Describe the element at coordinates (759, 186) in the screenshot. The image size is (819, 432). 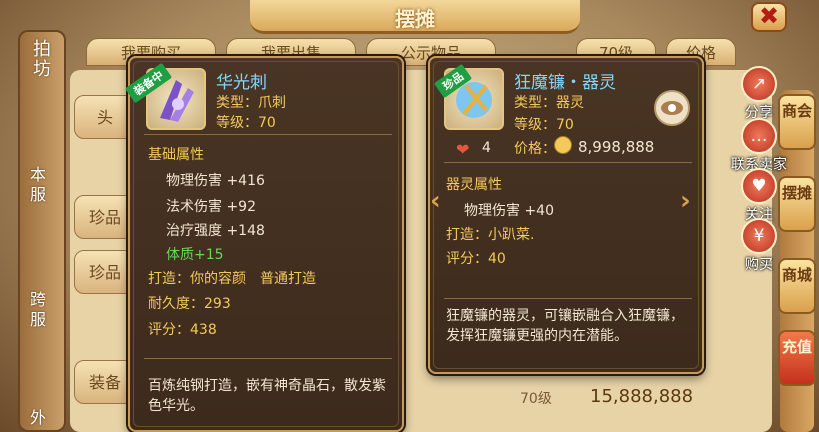
I see `heart-icon: ♥` at that location.